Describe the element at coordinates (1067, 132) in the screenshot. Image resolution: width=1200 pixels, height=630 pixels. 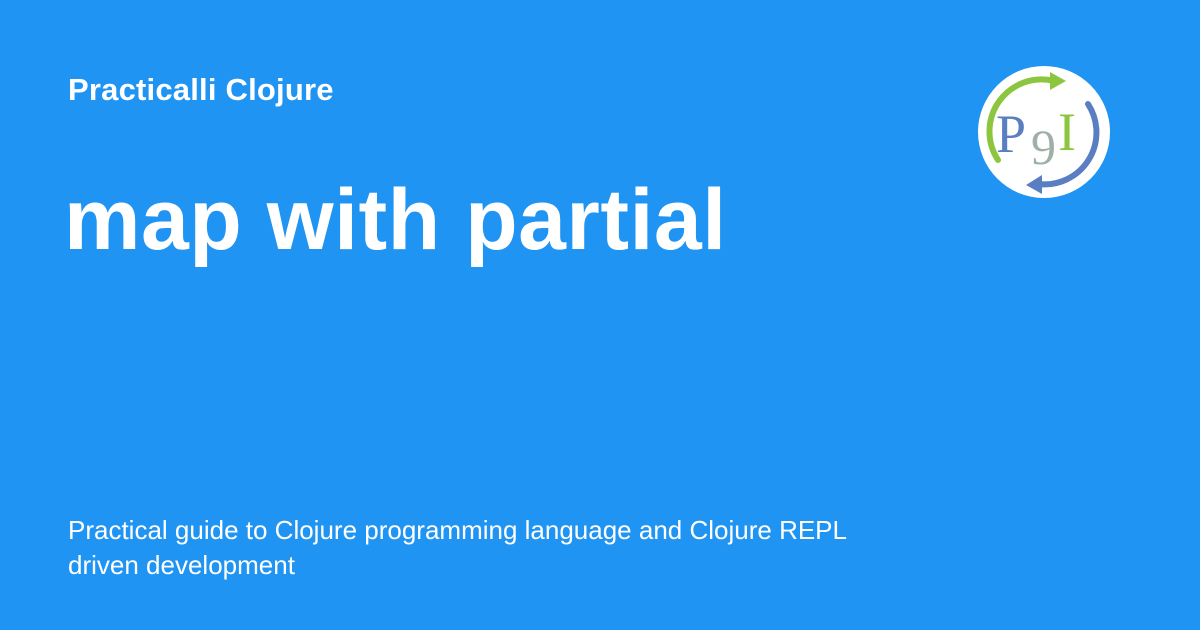
I see `logo-letter-i: I` at that location.